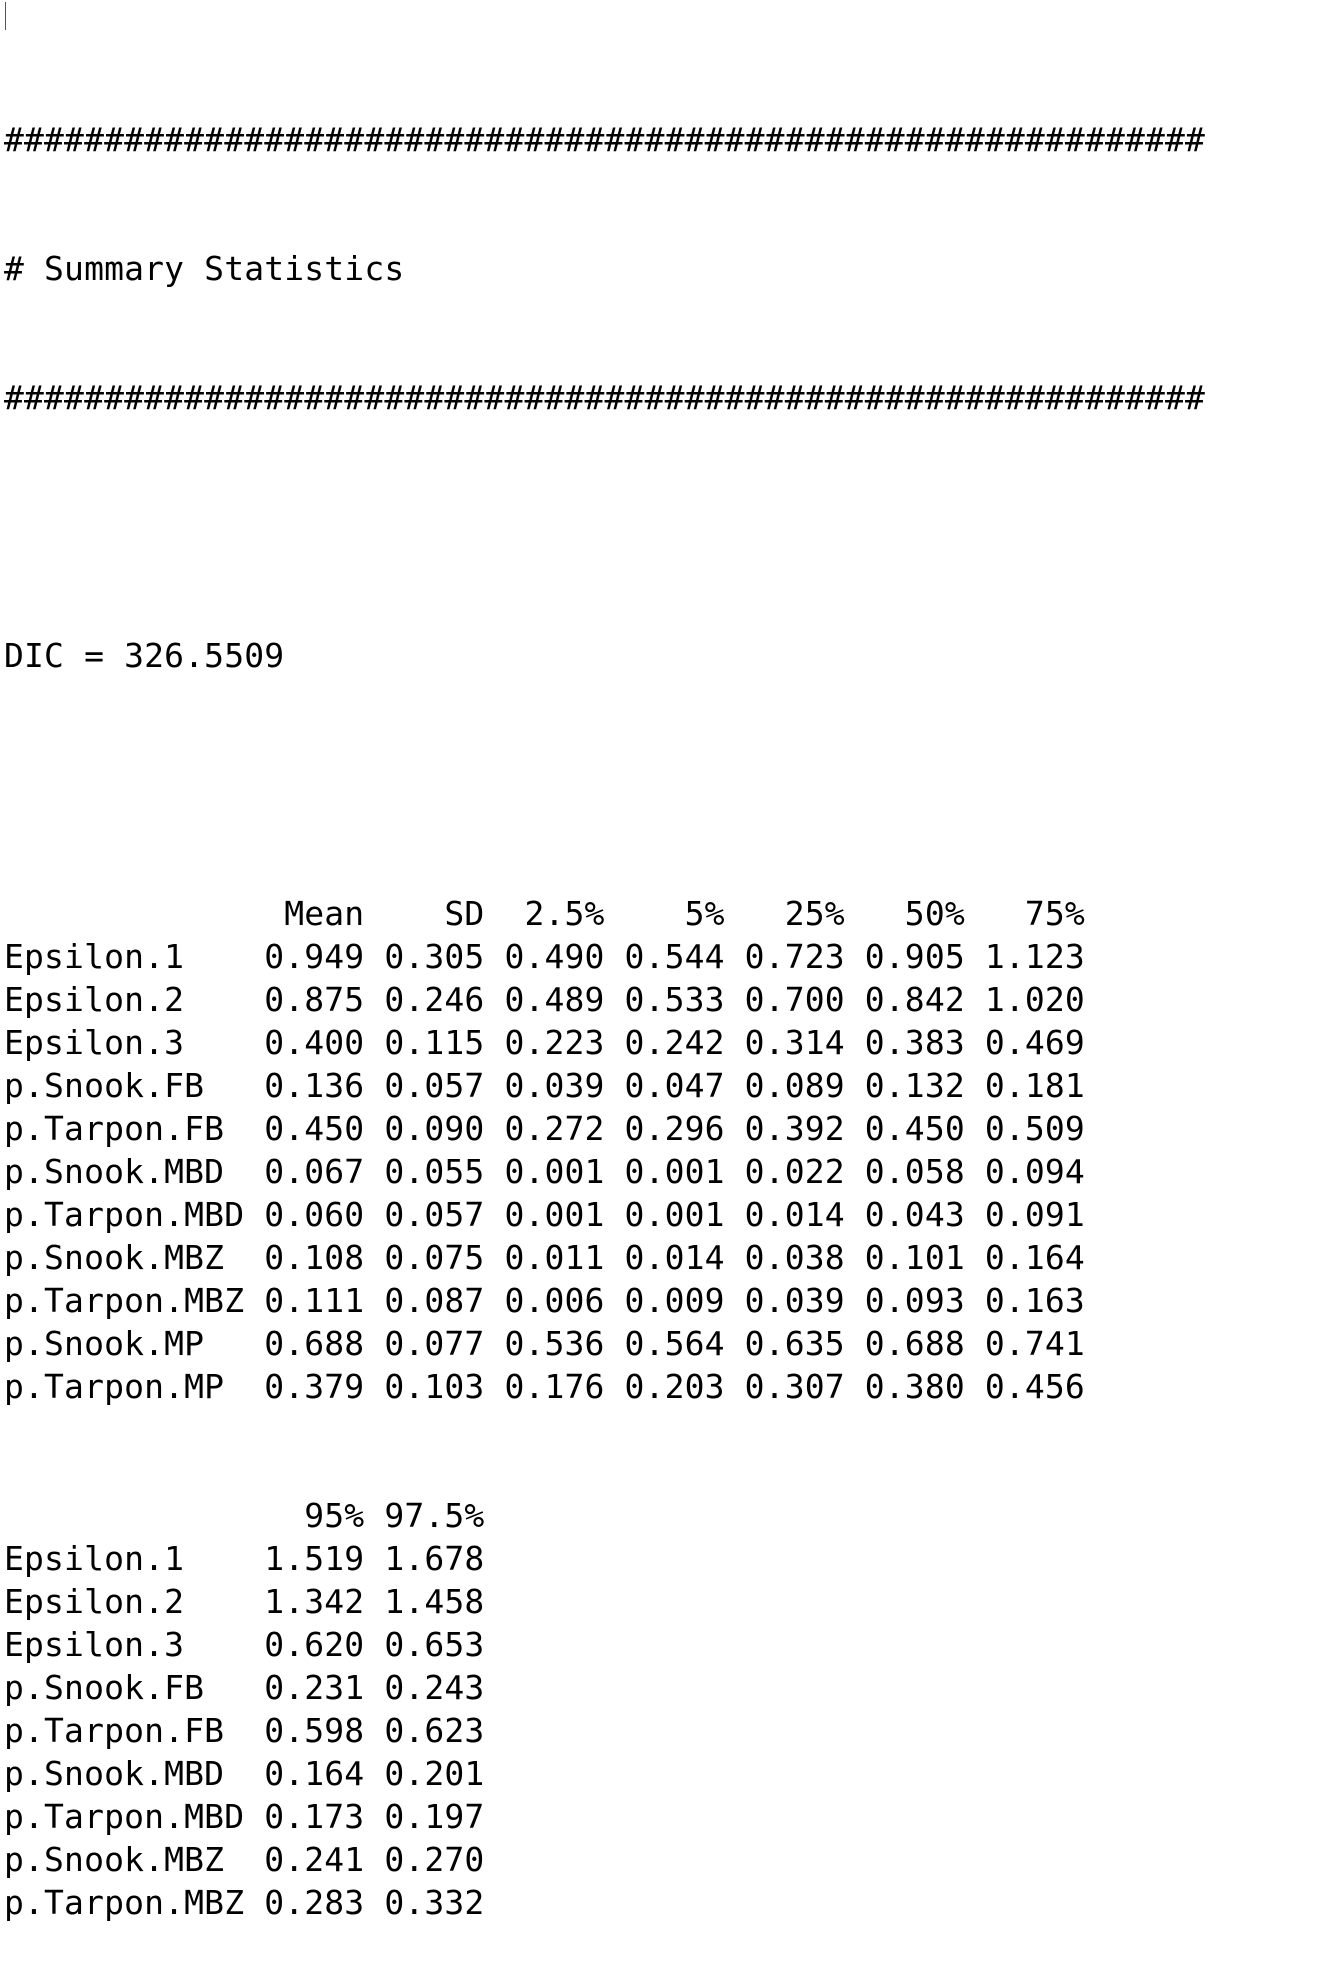 The width and height of the screenshot is (1327, 1967). Describe the element at coordinates (244, 1859) in the screenshot. I see `table-row: p.Snook.MBZ 0.241 0.270` at that location.